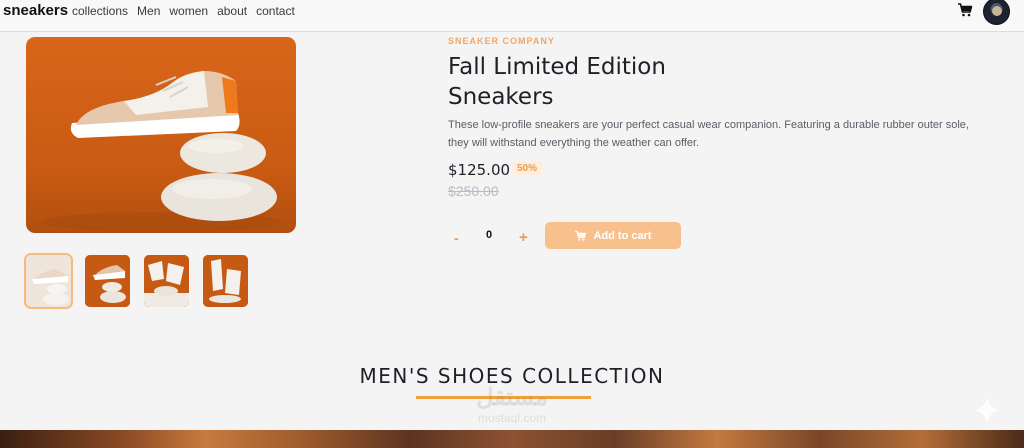 The height and width of the screenshot is (448, 1024). I want to click on product-title: Fall Limited Edition Sneakers, so click(578, 82).